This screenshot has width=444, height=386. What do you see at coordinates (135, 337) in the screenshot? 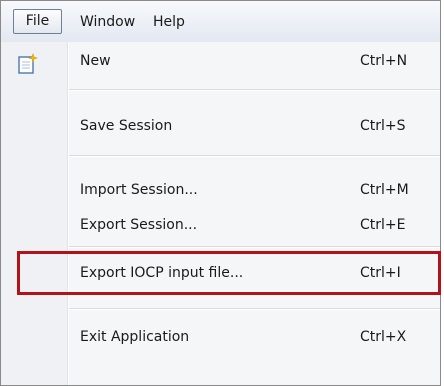
I see `menu-item-exit-application-label: Exit Application` at bounding box center [135, 337].